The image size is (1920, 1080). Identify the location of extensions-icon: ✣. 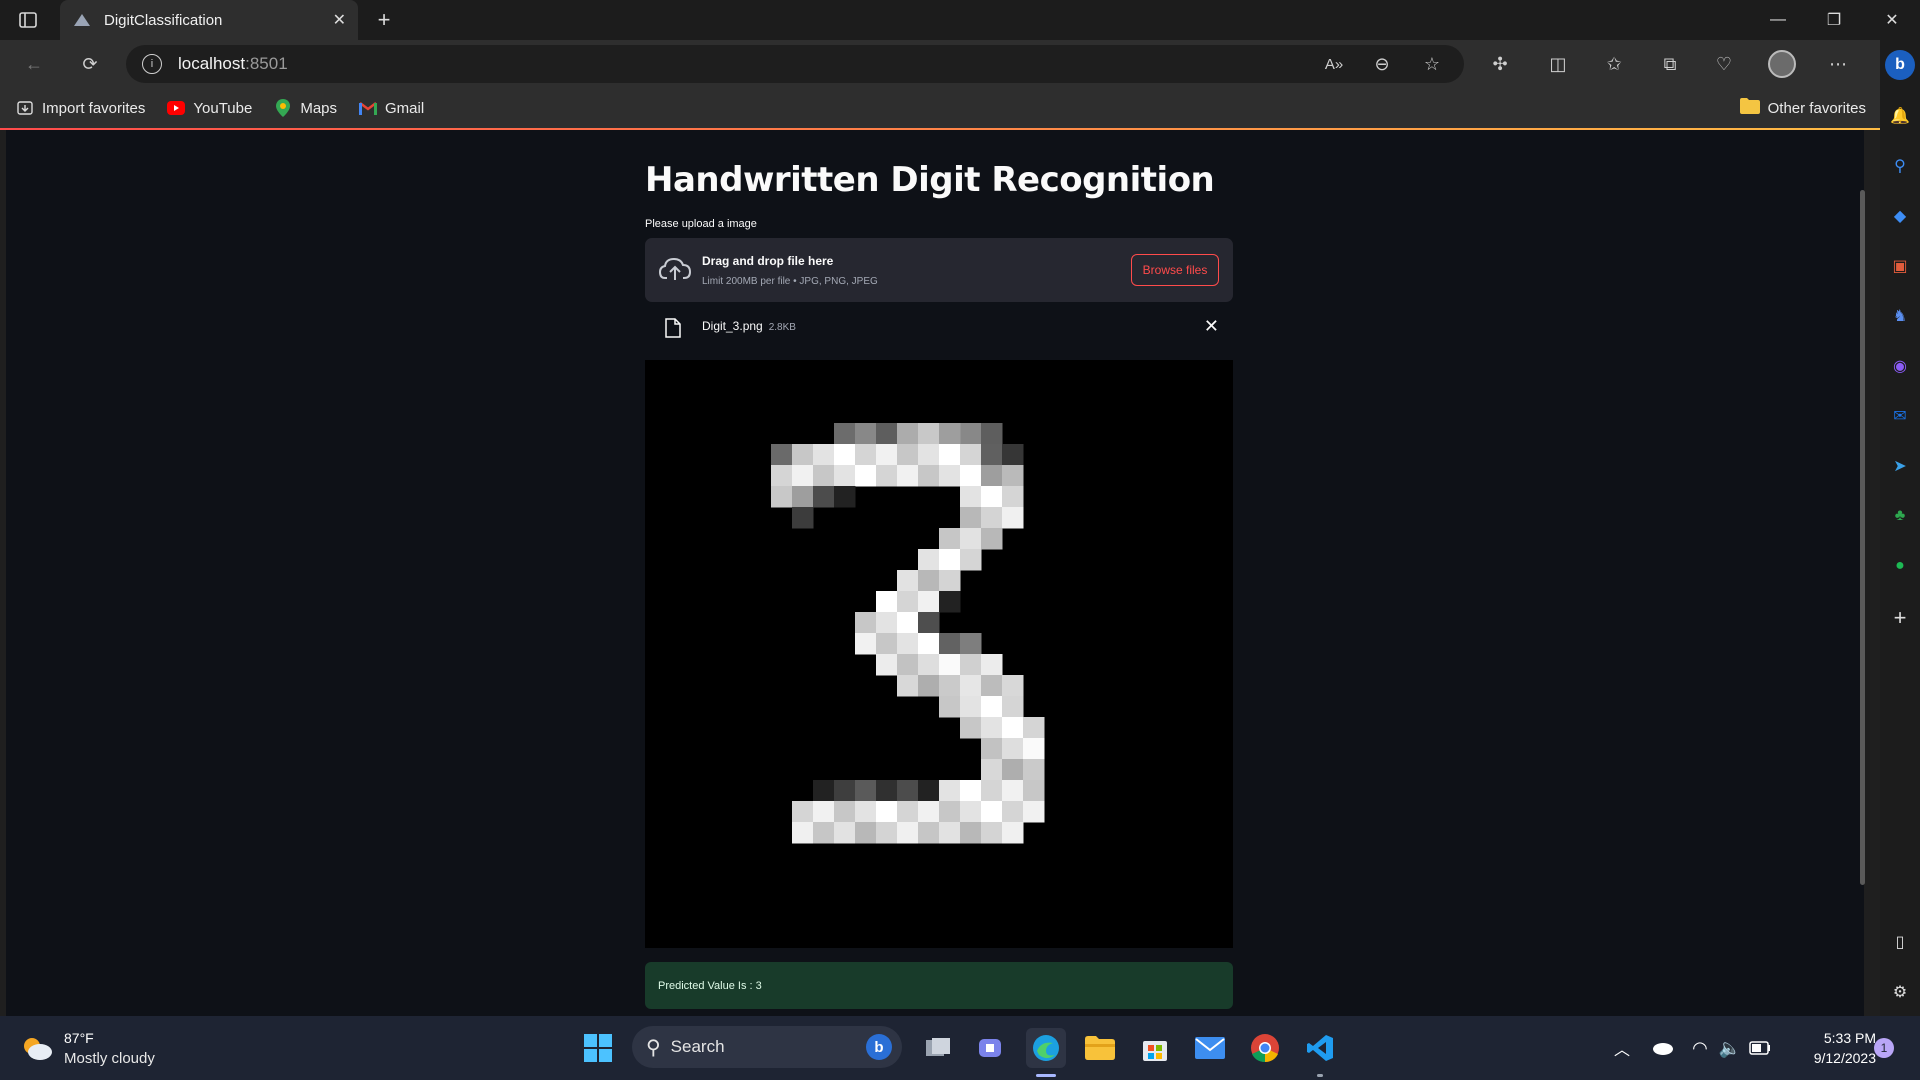
(1500, 64).